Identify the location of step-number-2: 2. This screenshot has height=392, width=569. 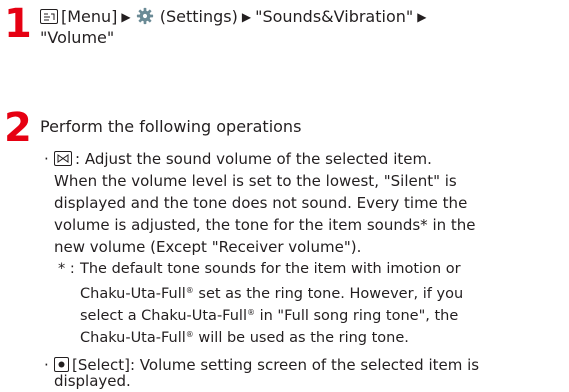
(18, 128).